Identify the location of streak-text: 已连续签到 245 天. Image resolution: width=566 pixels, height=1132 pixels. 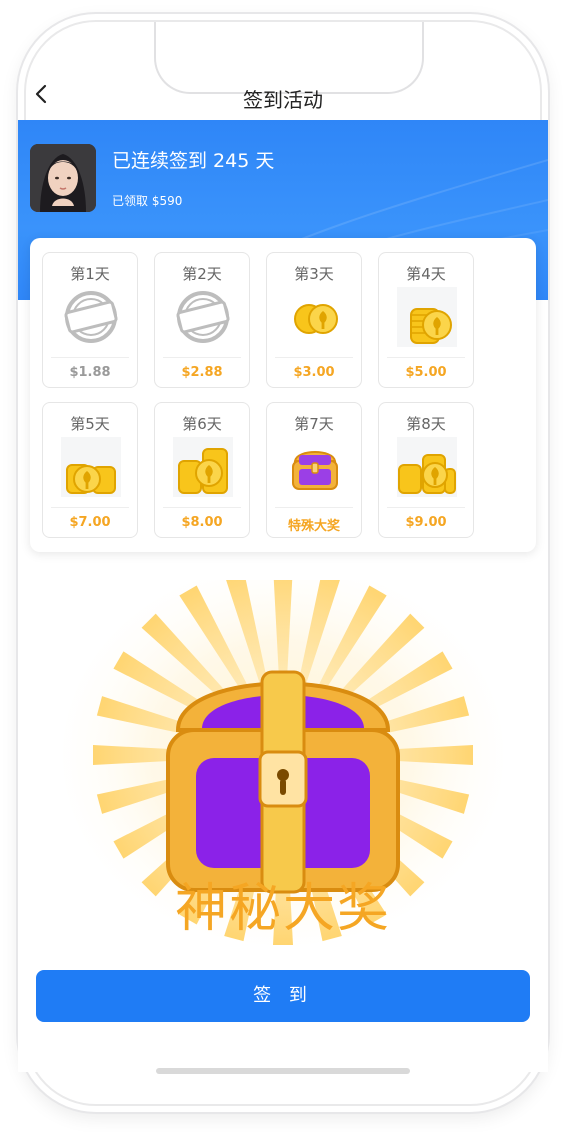
(193, 161).